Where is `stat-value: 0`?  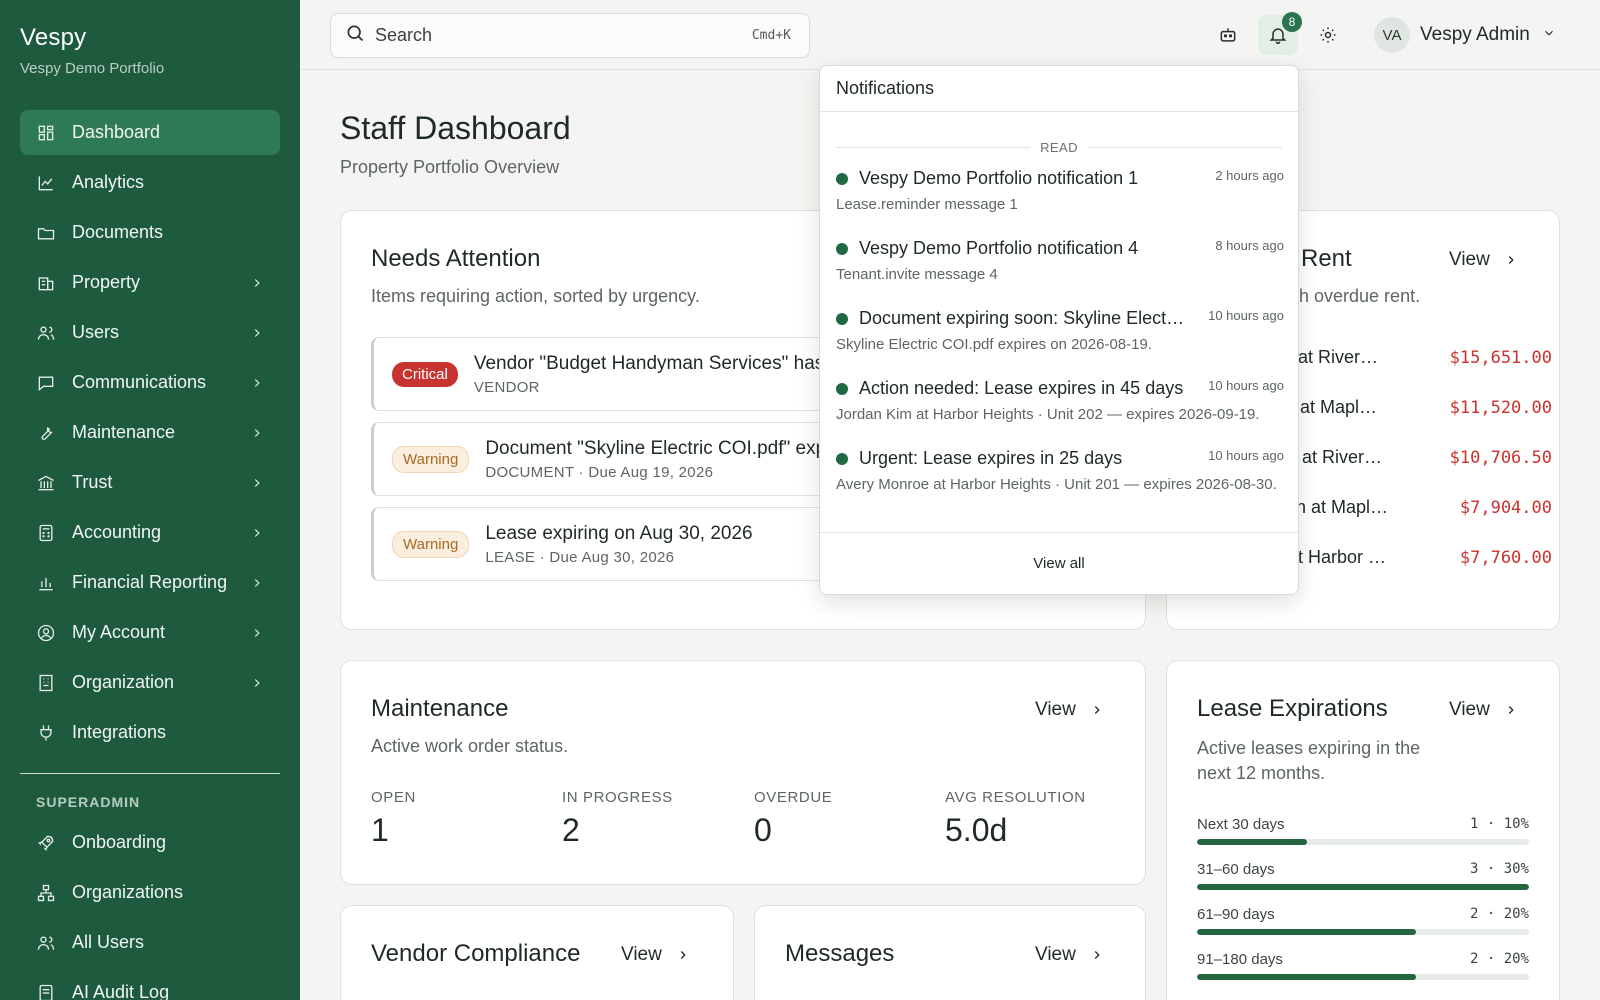
stat-value: 0 is located at coordinates (763, 830).